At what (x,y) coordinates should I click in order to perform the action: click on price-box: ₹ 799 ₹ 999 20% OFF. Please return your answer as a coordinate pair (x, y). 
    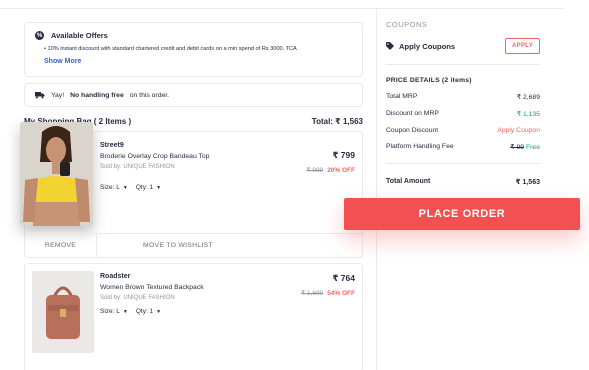
    Looking at the image, I should click on (330, 162).